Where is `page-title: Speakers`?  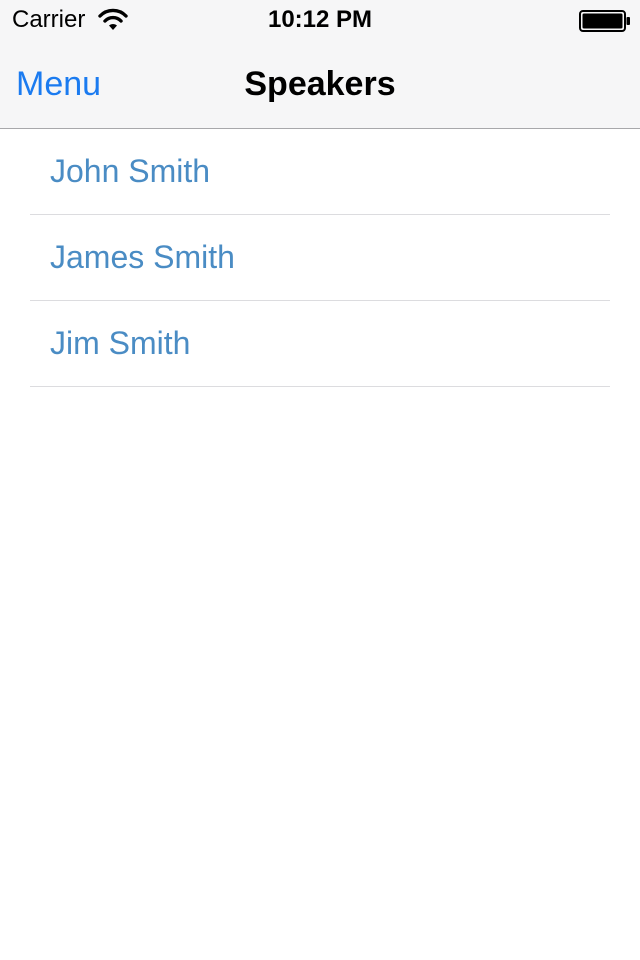
page-title: Speakers is located at coordinates (320, 84).